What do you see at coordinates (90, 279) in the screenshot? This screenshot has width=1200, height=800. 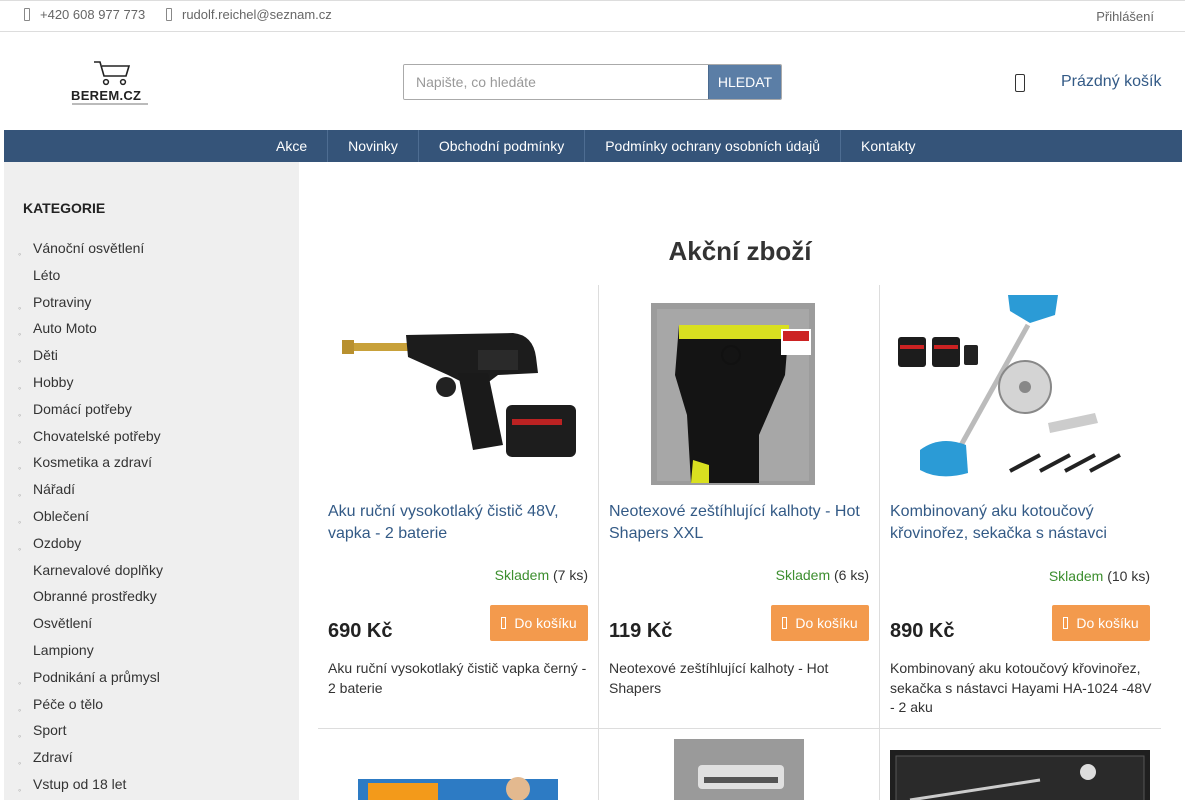 I see `category-item: Léto` at bounding box center [90, 279].